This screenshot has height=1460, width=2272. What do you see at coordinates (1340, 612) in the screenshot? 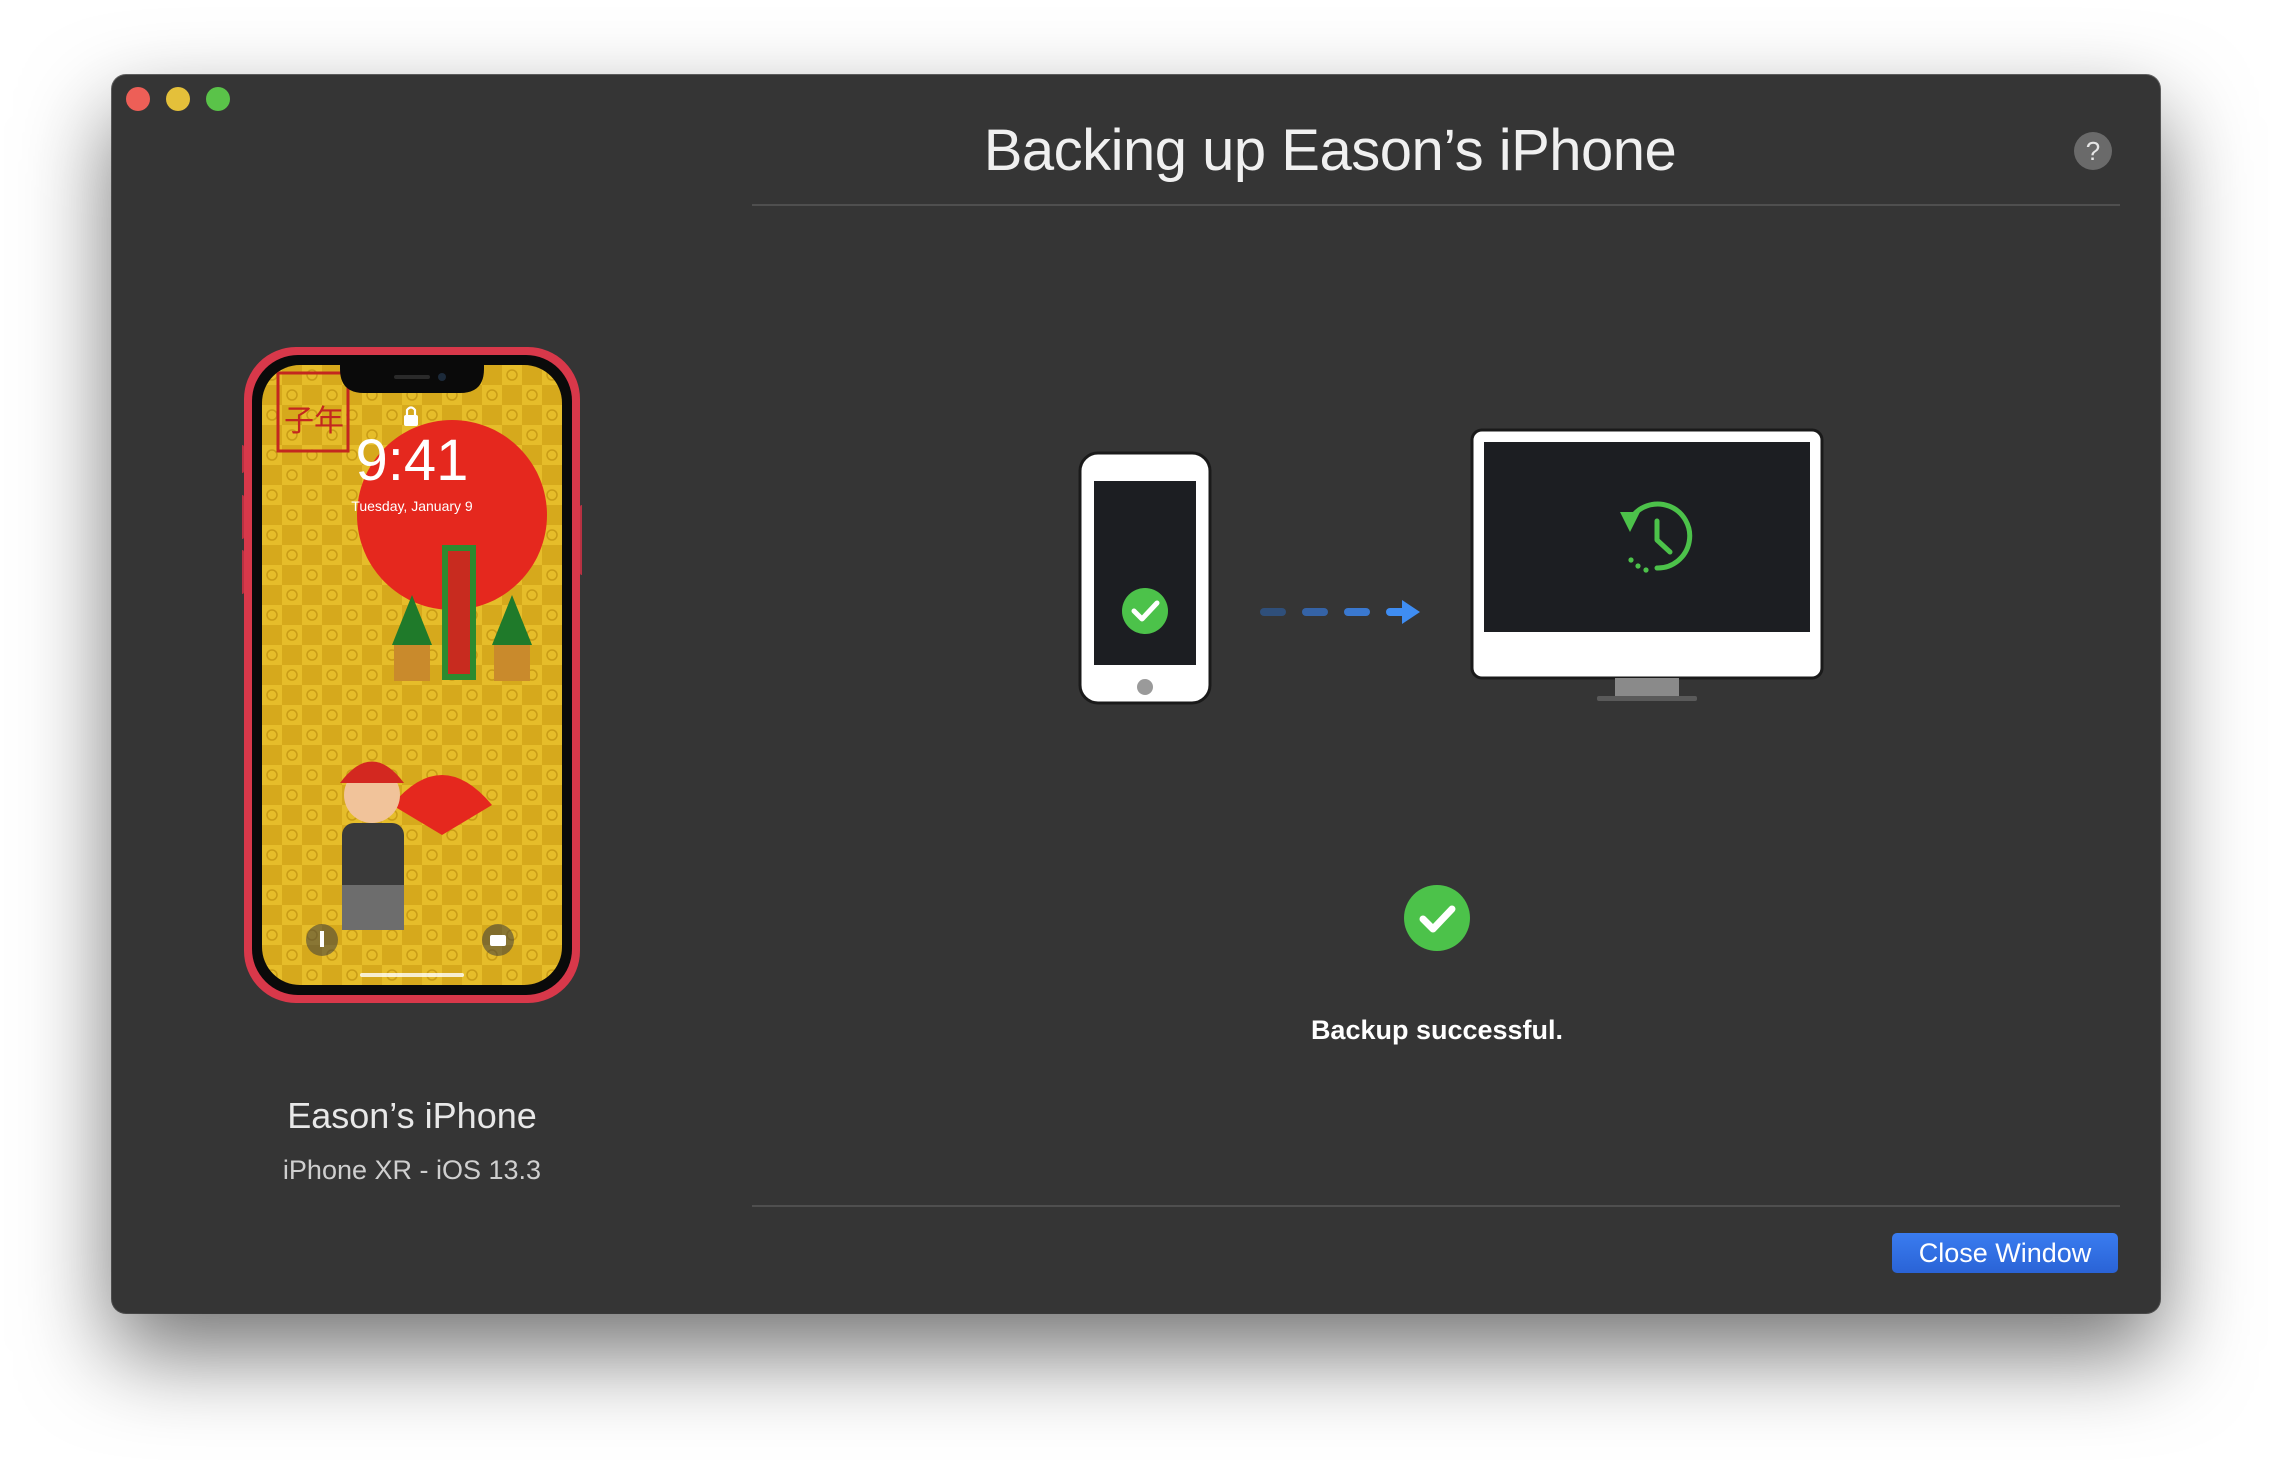
I see `transfer-arrow-icon` at bounding box center [1340, 612].